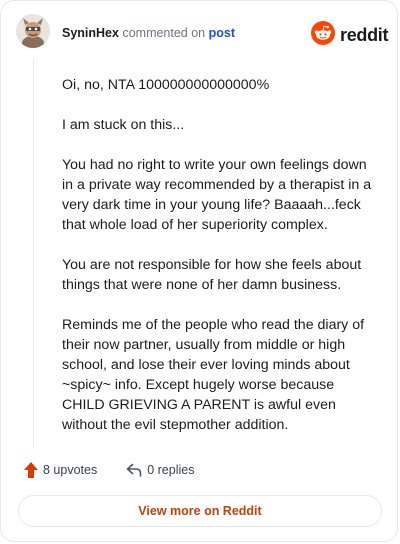 The height and width of the screenshot is (544, 400). I want to click on comment-actions: 8 upvotes 0 replies, so click(106, 470).